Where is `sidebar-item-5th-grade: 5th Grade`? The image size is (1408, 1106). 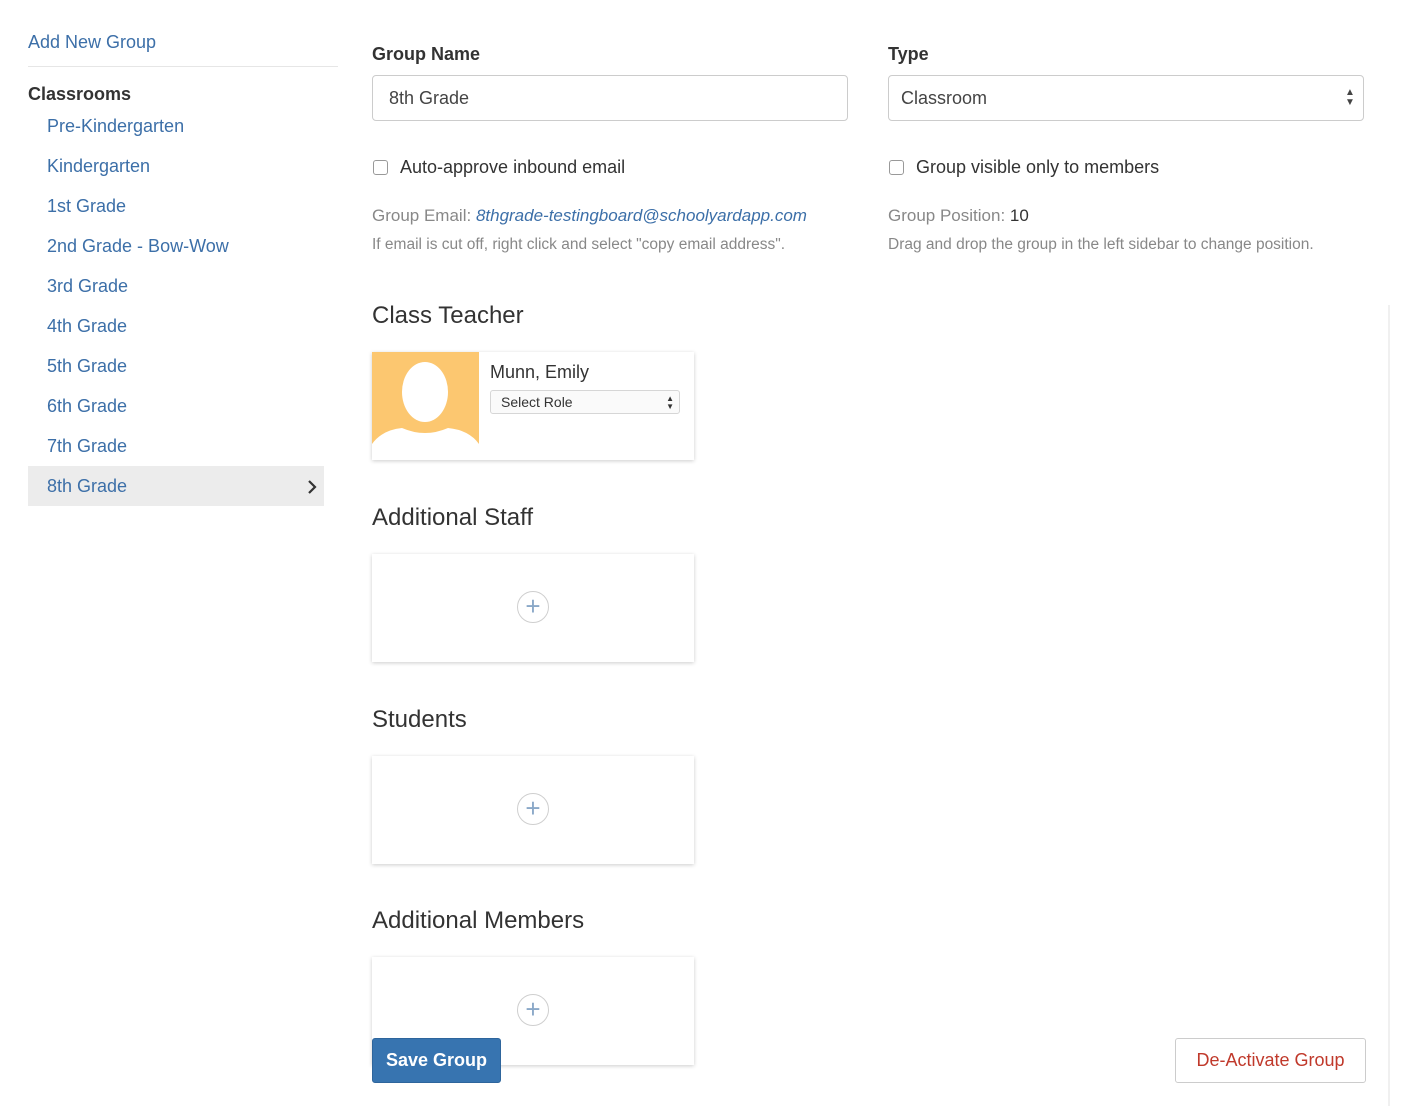 sidebar-item-5th-grade: 5th Grade is located at coordinates (176, 366).